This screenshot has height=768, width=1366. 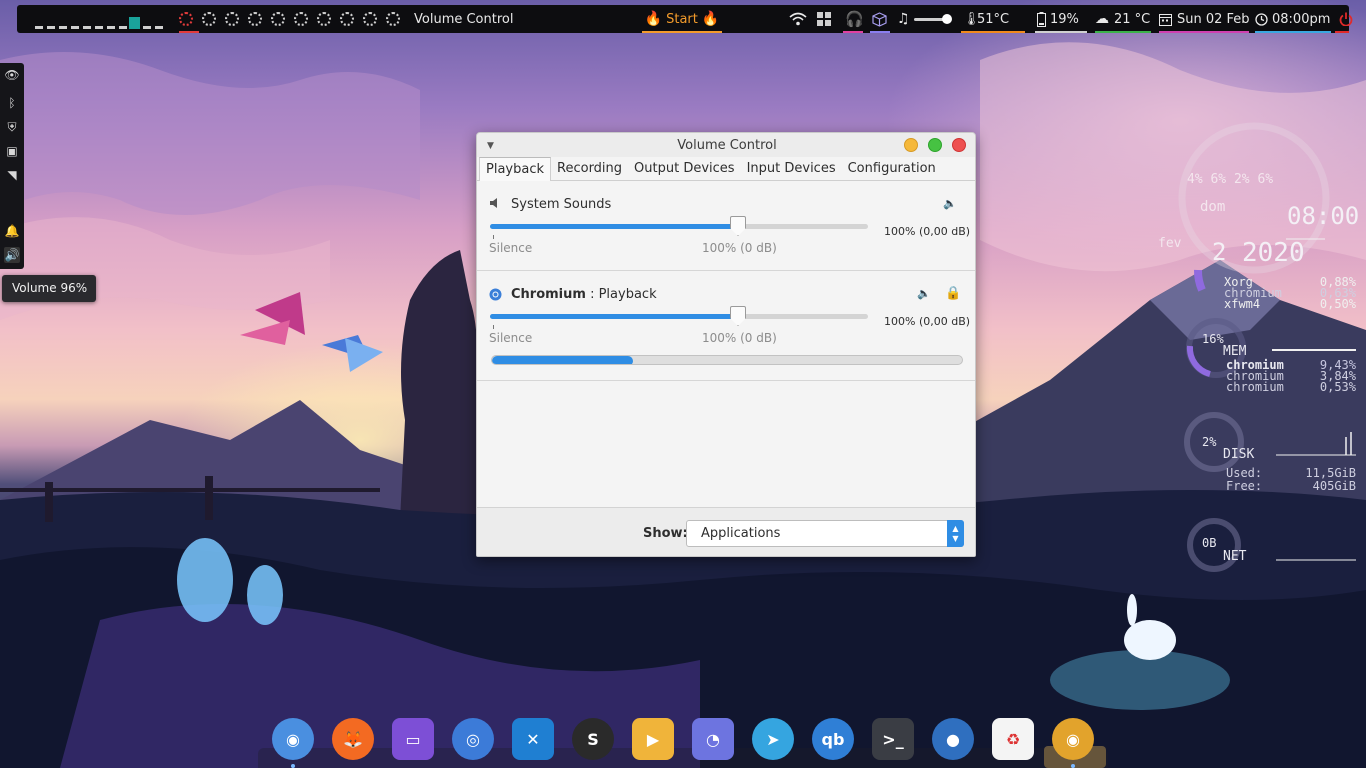 I want to click on dock-toggle-settings: ●, so click(x=953, y=739).